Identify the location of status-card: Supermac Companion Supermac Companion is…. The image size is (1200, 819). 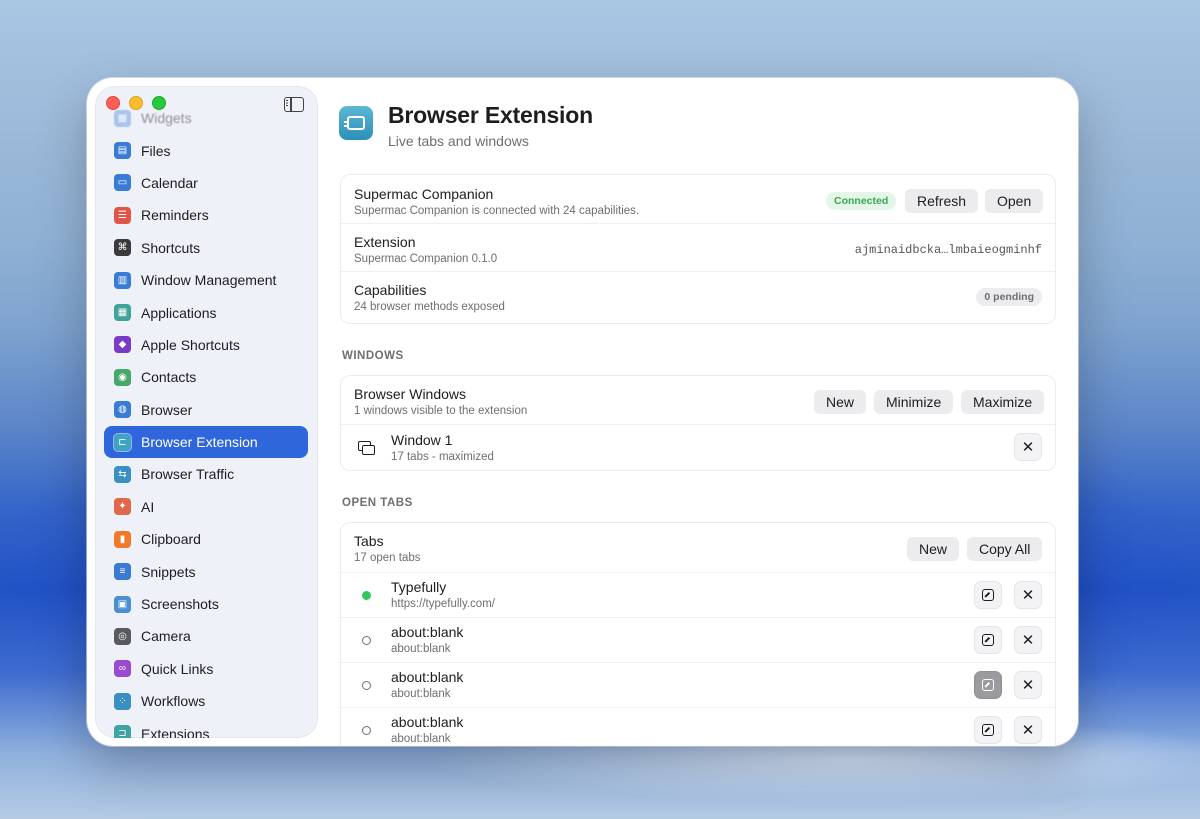
(698, 249).